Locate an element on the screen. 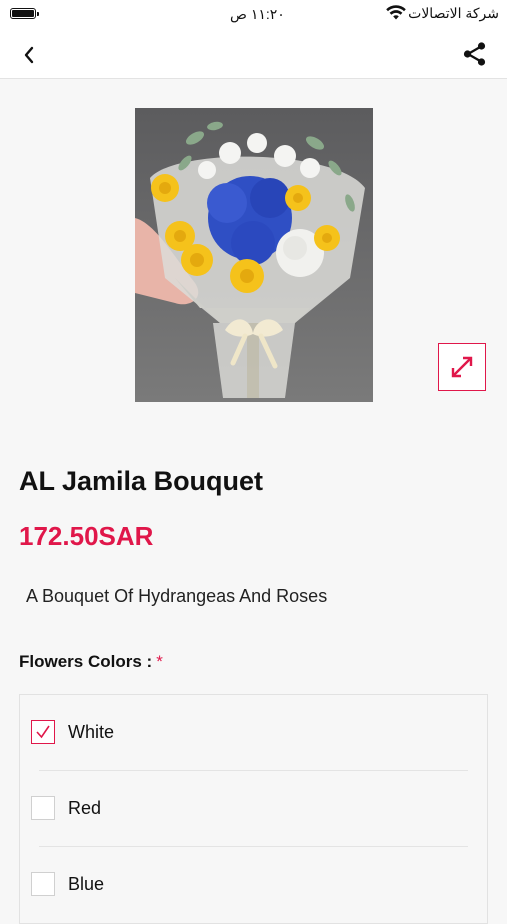 Image resolution: width=507 pixels, height=924 pixels. flower-colors-label-text: Flowers Colors : is located at coordinates (86, 661).